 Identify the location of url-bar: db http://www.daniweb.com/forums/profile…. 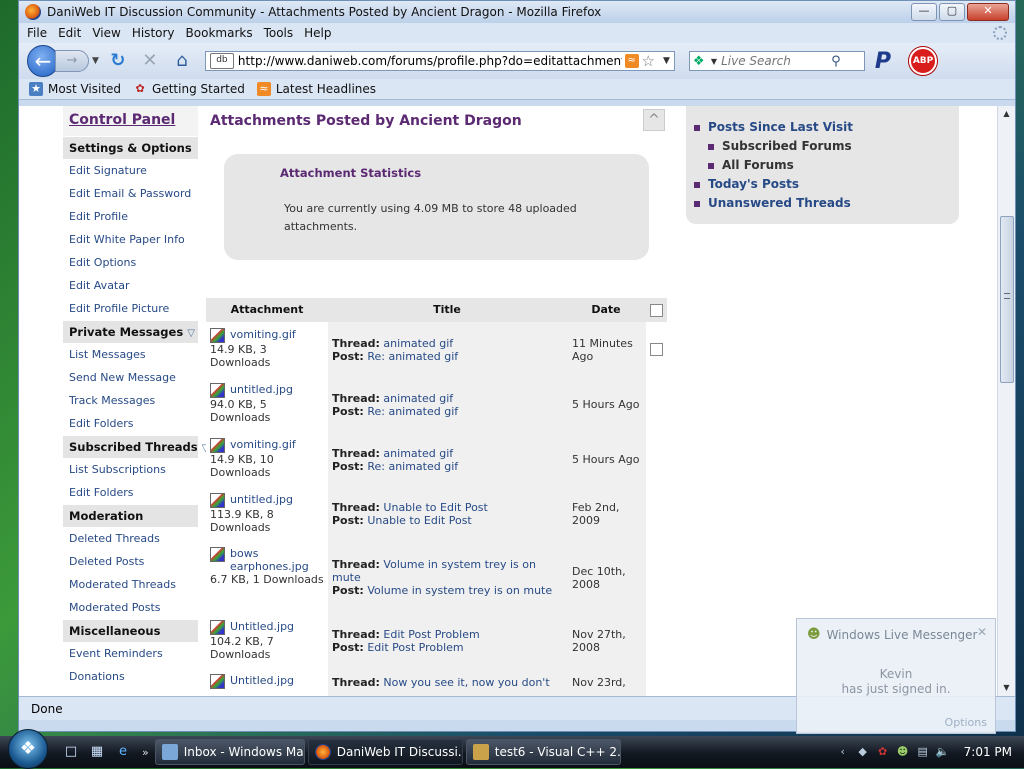
(439, 61).